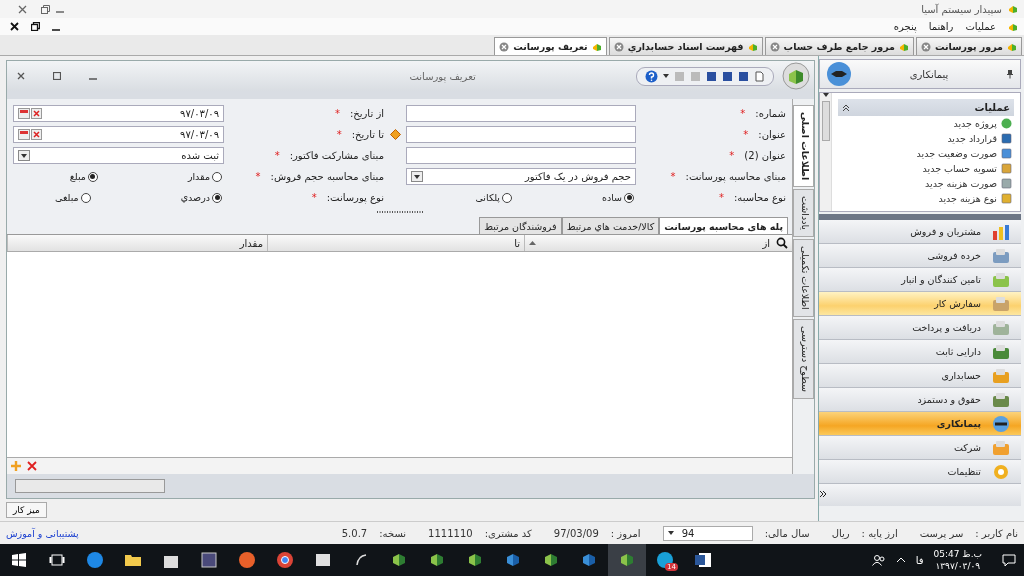 This screenshot has height=576, width=1024. I want to click on clock: ب.ظ 05:47 ۱۳۹۷/۰۳/۰۹, so click(957, 560).